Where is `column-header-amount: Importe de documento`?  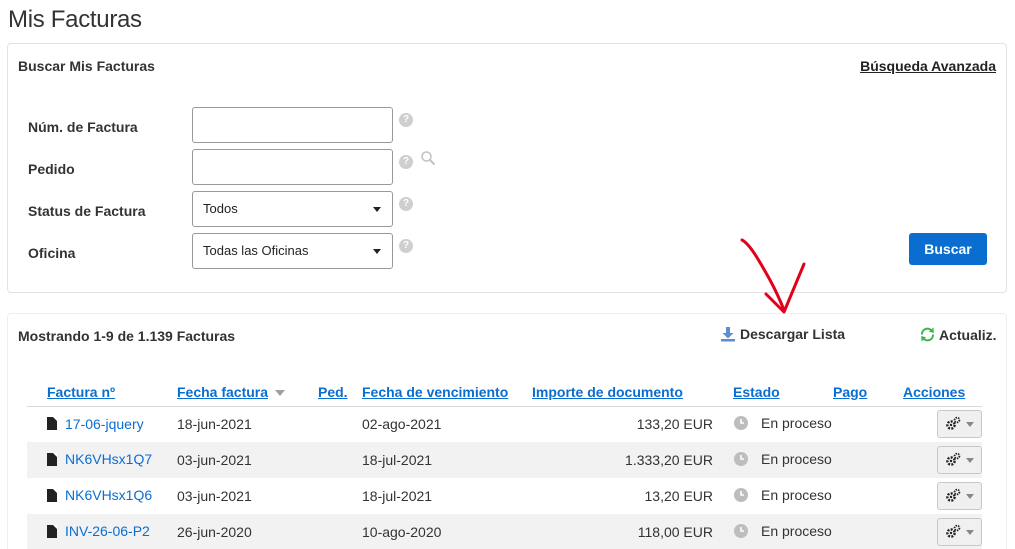
column-header-amount: Importe de documento is located at coordinates (622, 390).